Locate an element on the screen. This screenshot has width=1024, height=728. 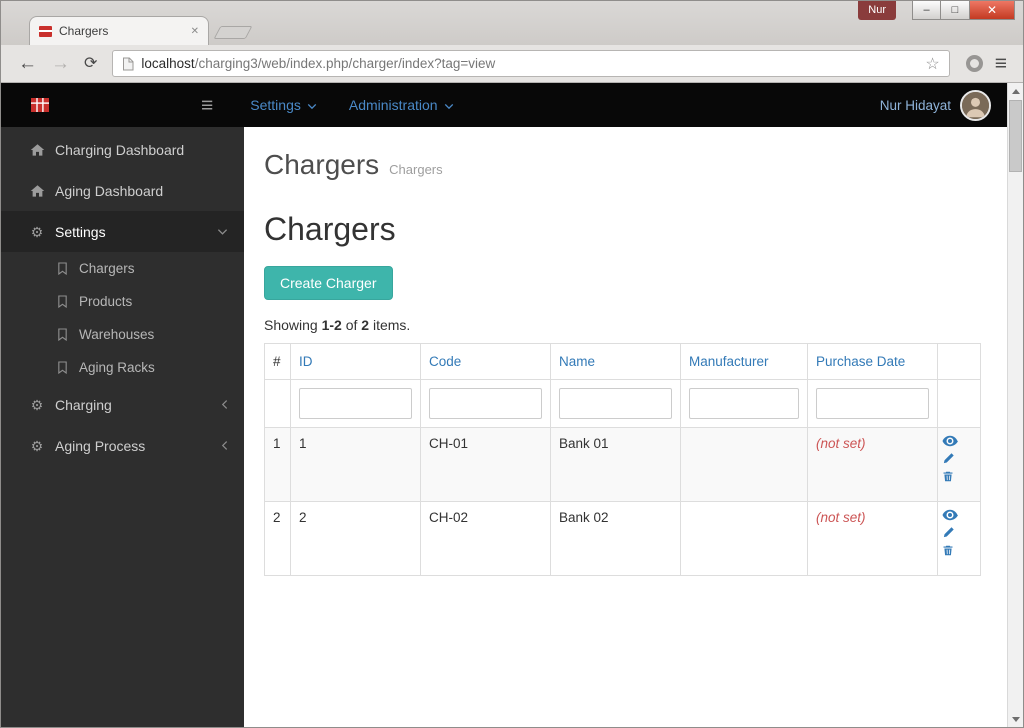
column-header-id: ID is located at coordinates (355, 361).